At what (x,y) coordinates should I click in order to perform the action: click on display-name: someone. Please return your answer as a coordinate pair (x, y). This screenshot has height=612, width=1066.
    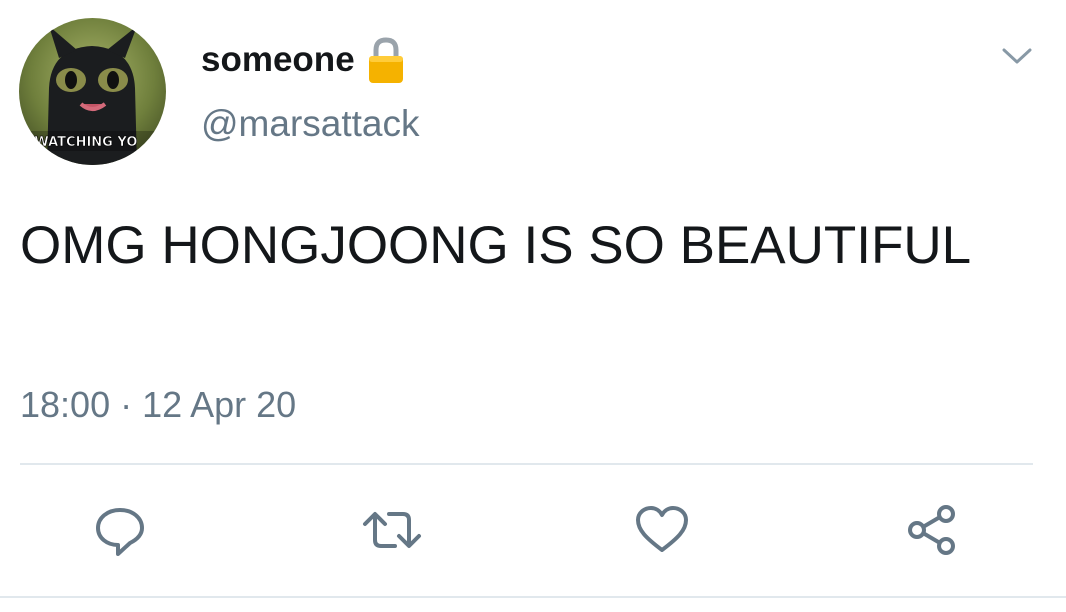
    Looking at the image, I should click on (303, 60).